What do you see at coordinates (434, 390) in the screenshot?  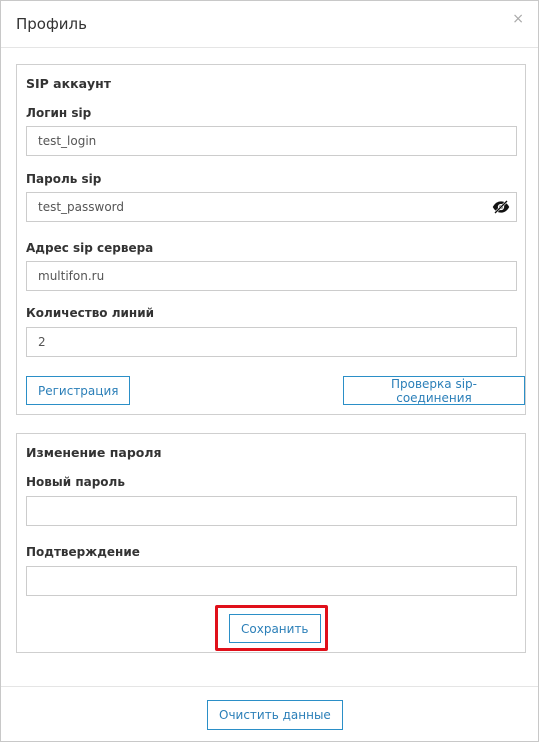 I see `check-sip-connection-button: Проверка sip-соединения` at bounding box center [434, 390].